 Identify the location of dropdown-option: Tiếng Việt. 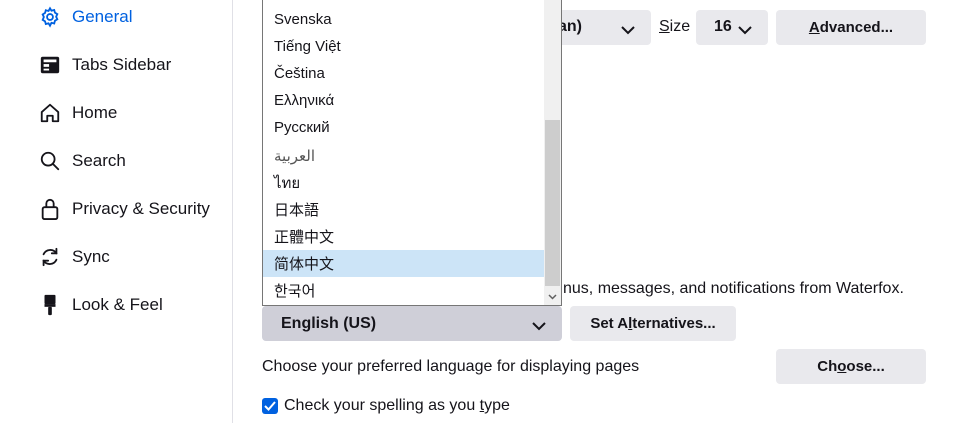
(404, 46).